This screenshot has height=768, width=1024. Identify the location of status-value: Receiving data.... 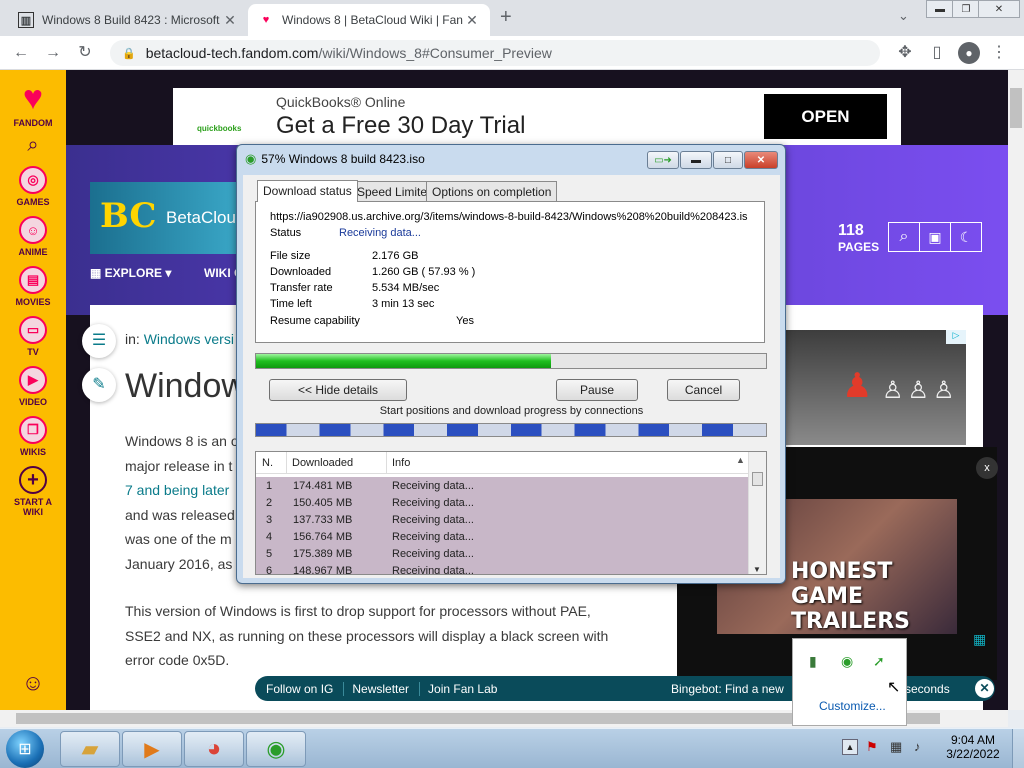
(380, 233).